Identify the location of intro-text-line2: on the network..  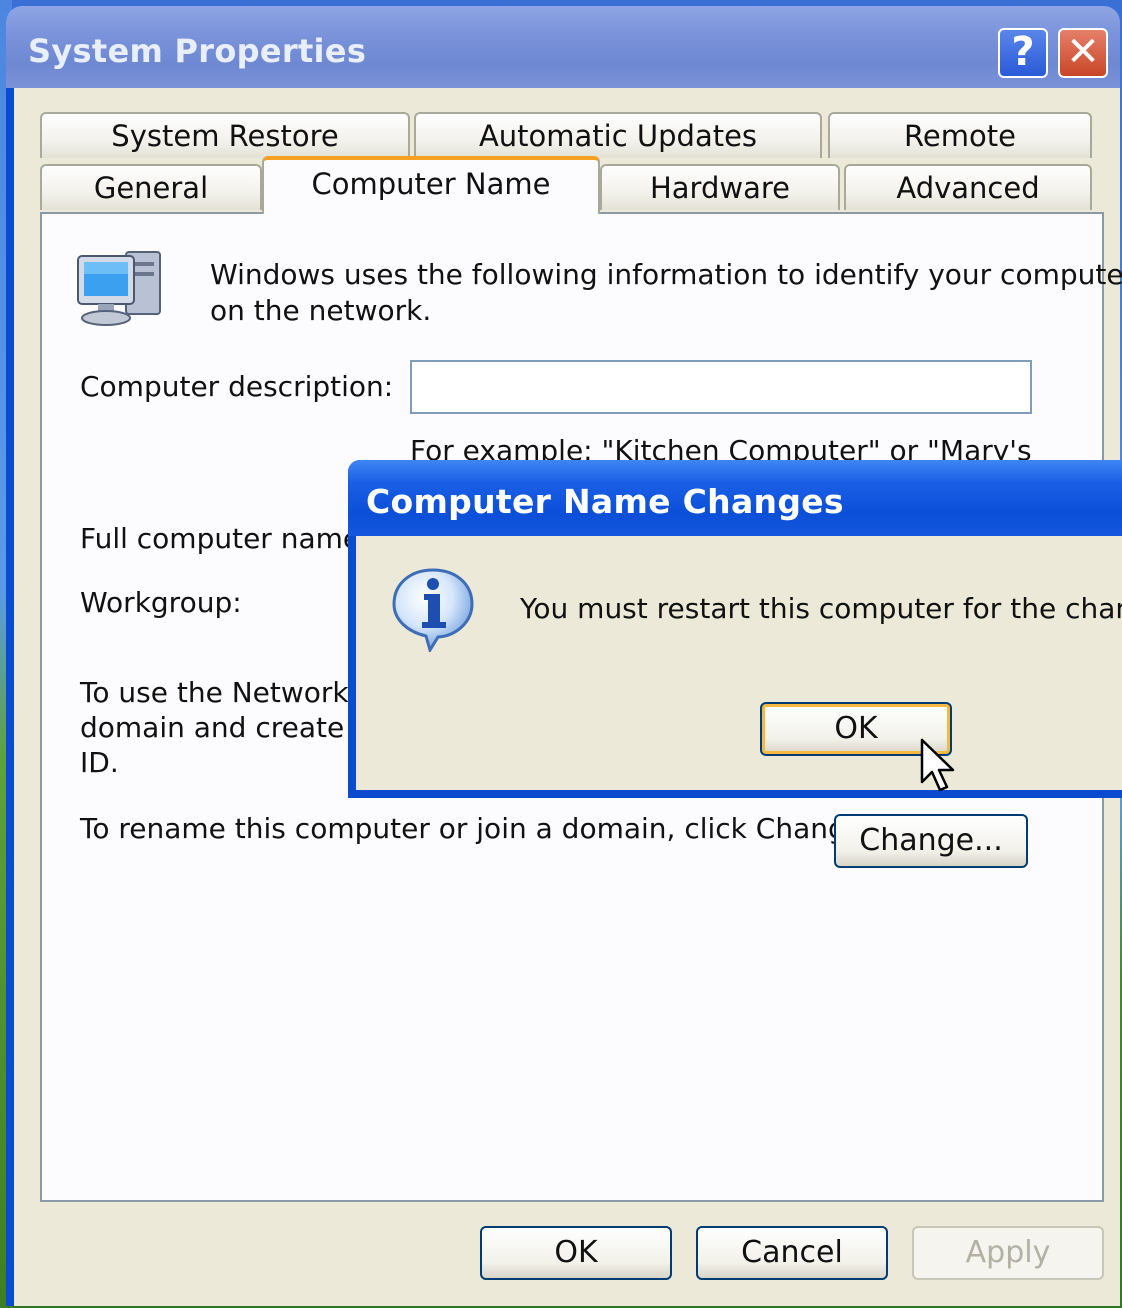
(321, 310).